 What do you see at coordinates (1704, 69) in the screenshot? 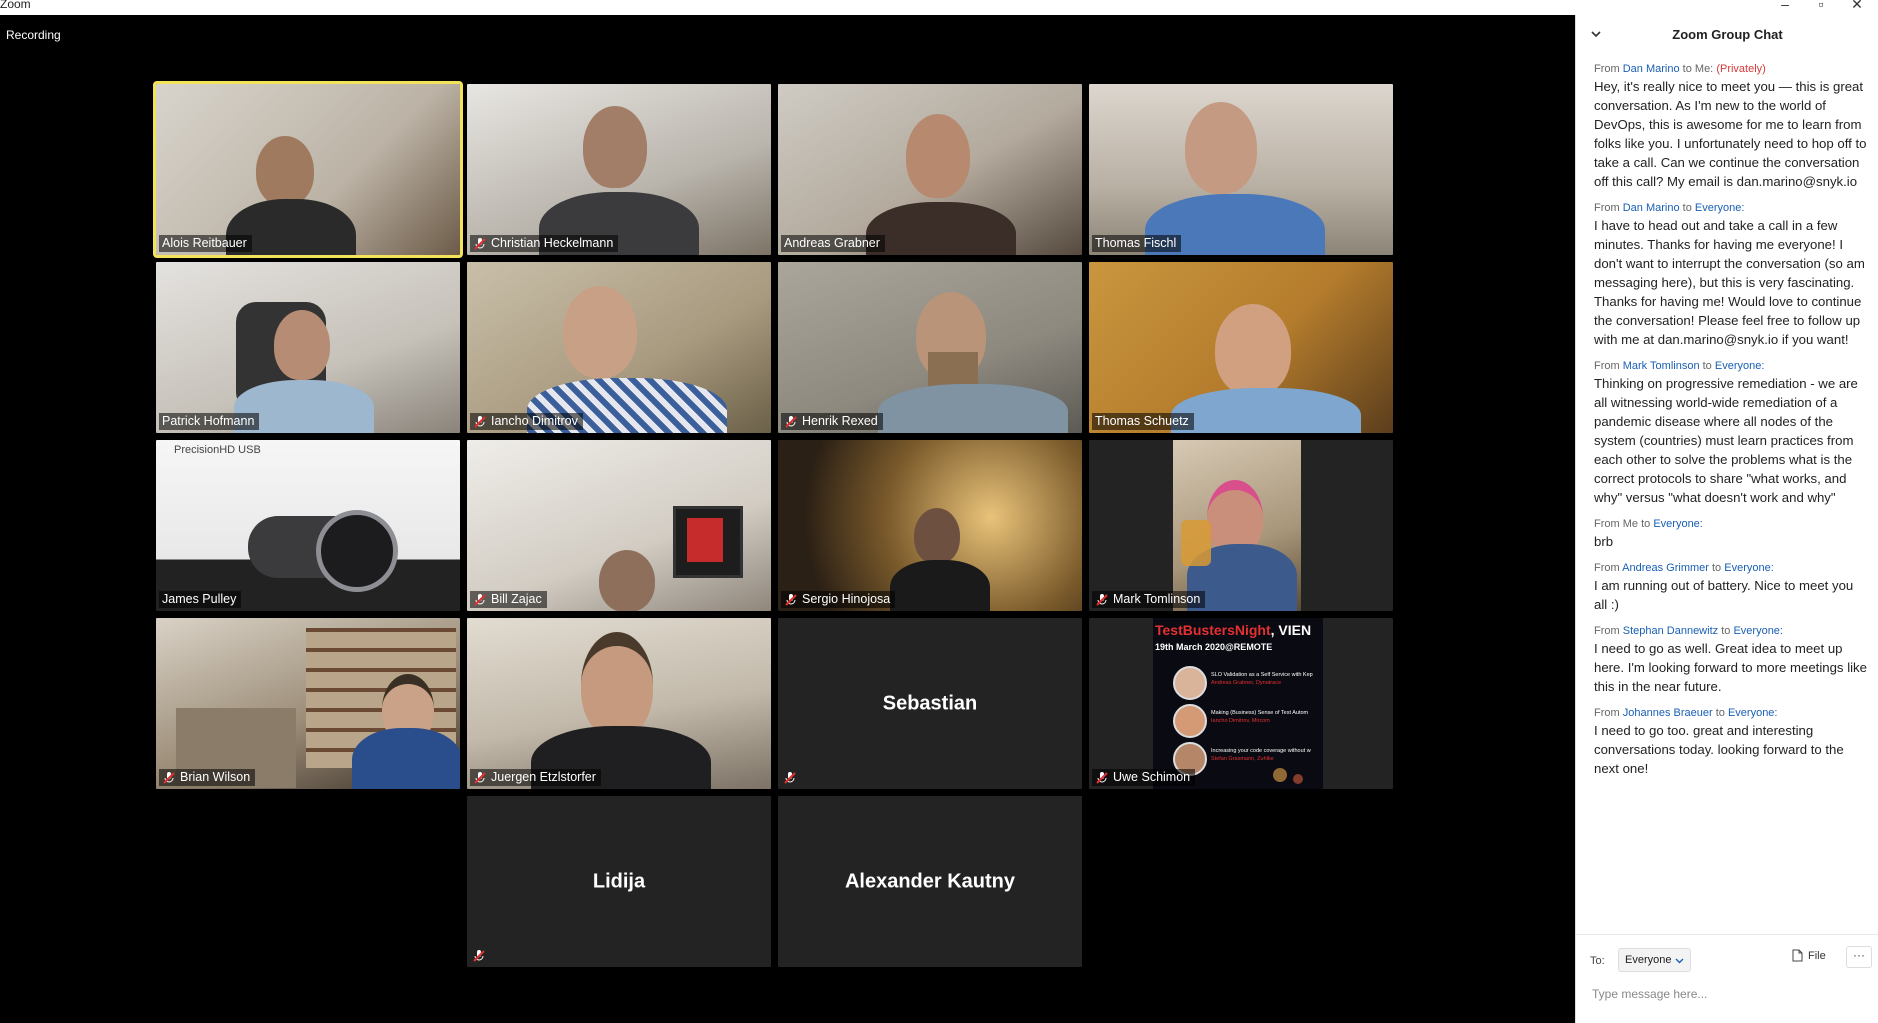
I see `recipient-name: Me:` at bounding box center [1704, 69].